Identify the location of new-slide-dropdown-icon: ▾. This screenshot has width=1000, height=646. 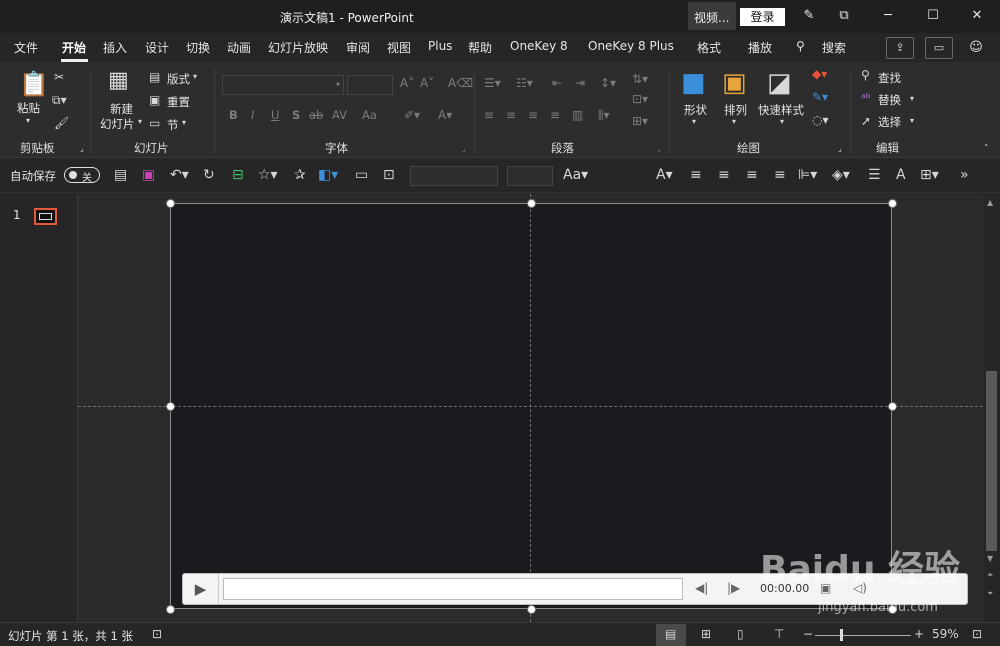
(140, 121).